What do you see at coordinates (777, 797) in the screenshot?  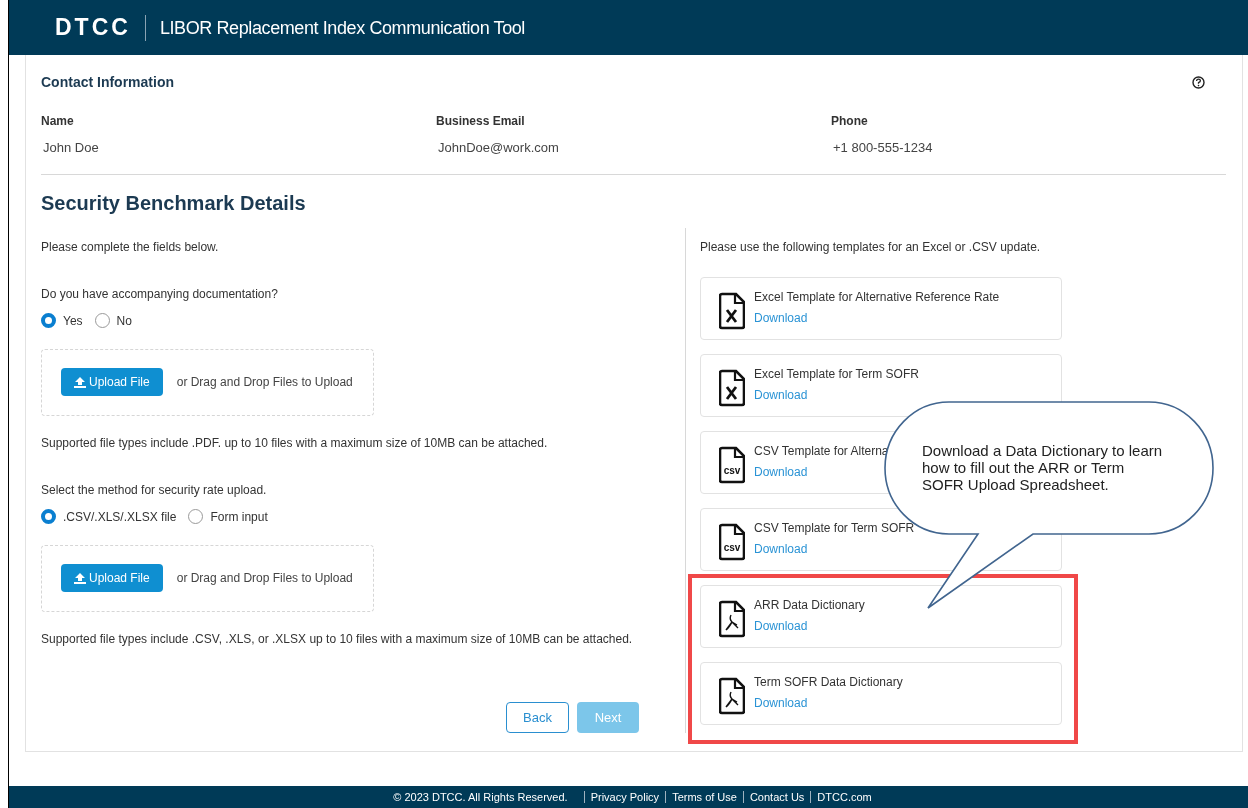 I see `footer-link: Contact Us` at bounding box center [777, 797].